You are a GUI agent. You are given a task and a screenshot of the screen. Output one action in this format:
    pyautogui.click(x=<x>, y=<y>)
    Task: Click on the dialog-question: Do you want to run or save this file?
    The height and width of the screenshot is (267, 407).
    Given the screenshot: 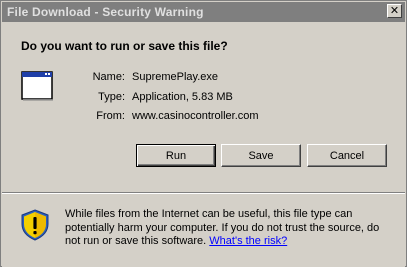 What is the action you would take?
    pyautogui.click(x=124, y=46)
    